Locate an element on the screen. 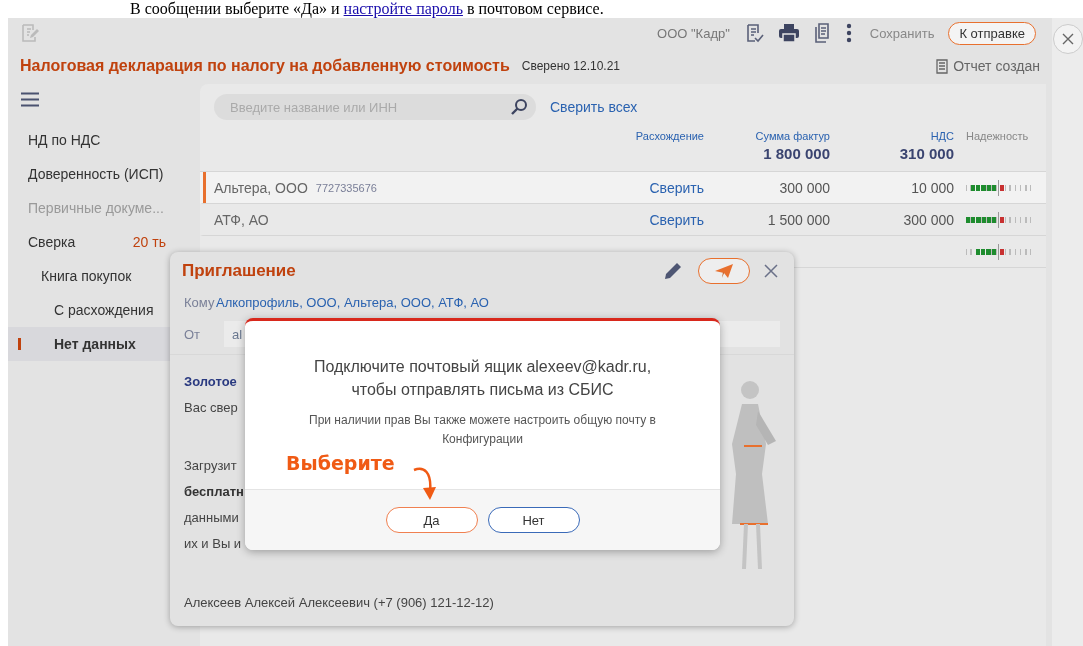 The width and height of the screenshot is (1083, 646). column-header: Надежность is located at coordinates (997, 136).